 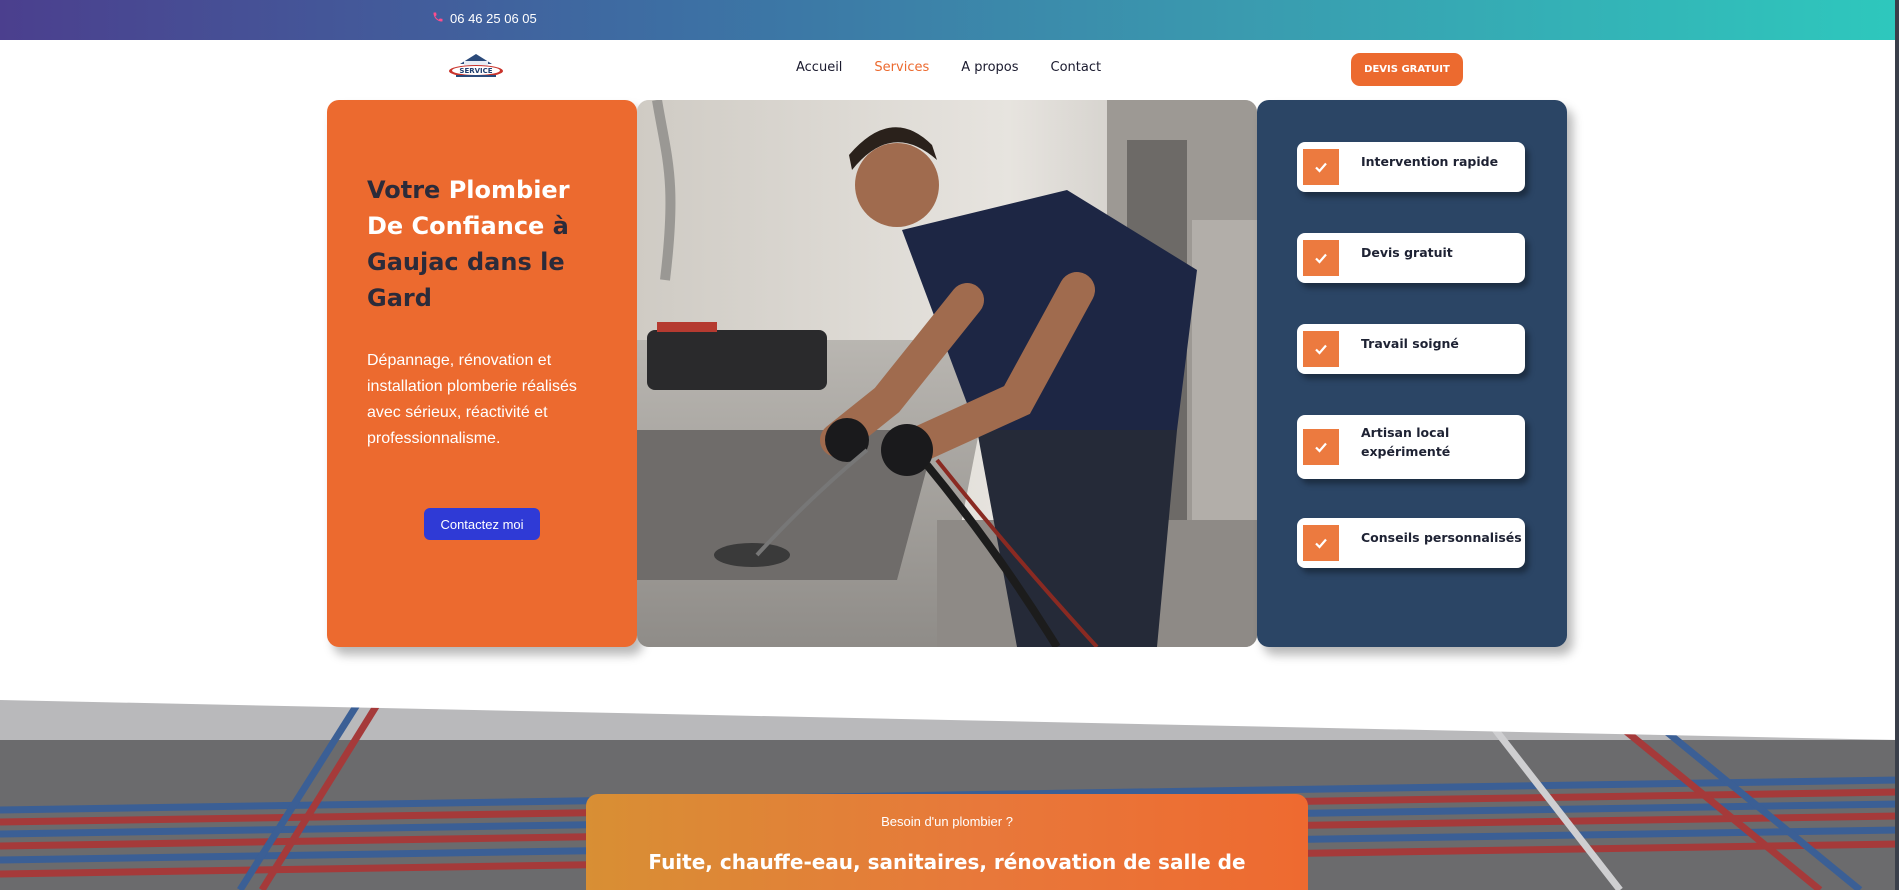 I want to click on nav-item-a-propos: A propos, so click(x=989, y=67).